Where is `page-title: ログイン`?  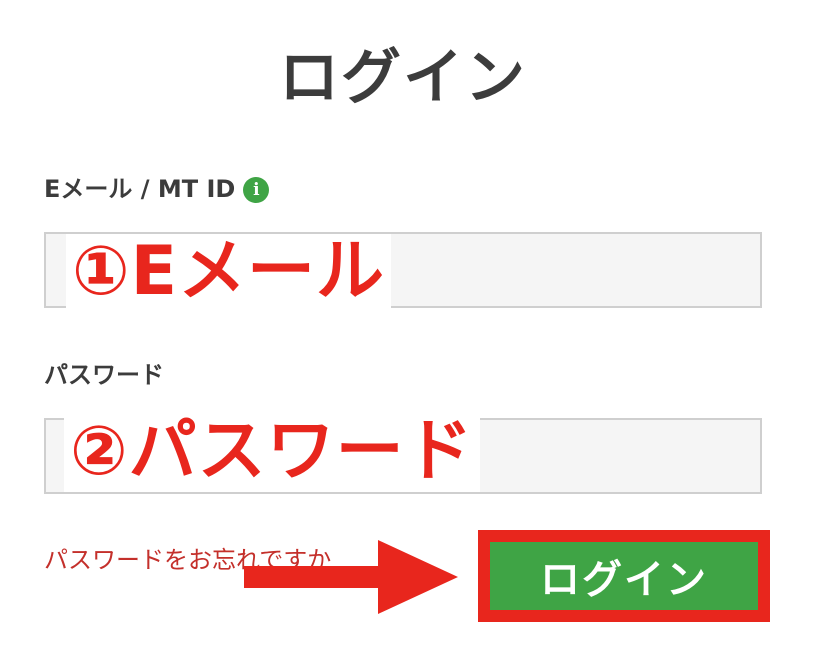
page-title: ログイン is located at coordinates (403, 78).